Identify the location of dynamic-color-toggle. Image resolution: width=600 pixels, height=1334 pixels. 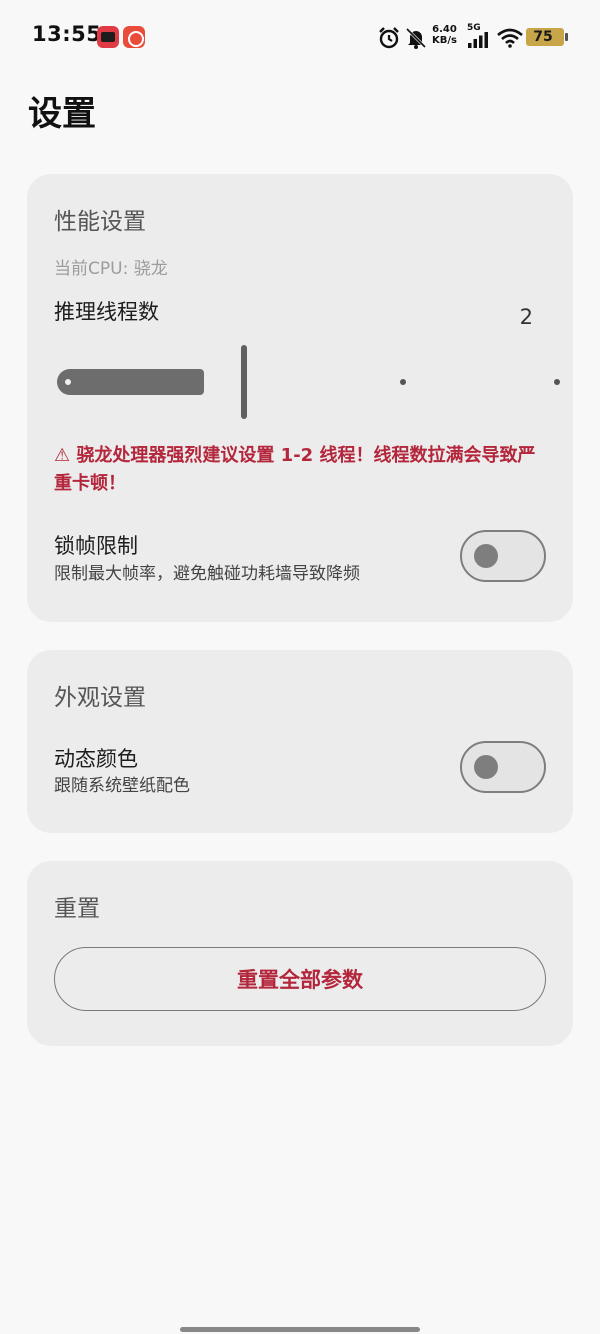
(503, 767).